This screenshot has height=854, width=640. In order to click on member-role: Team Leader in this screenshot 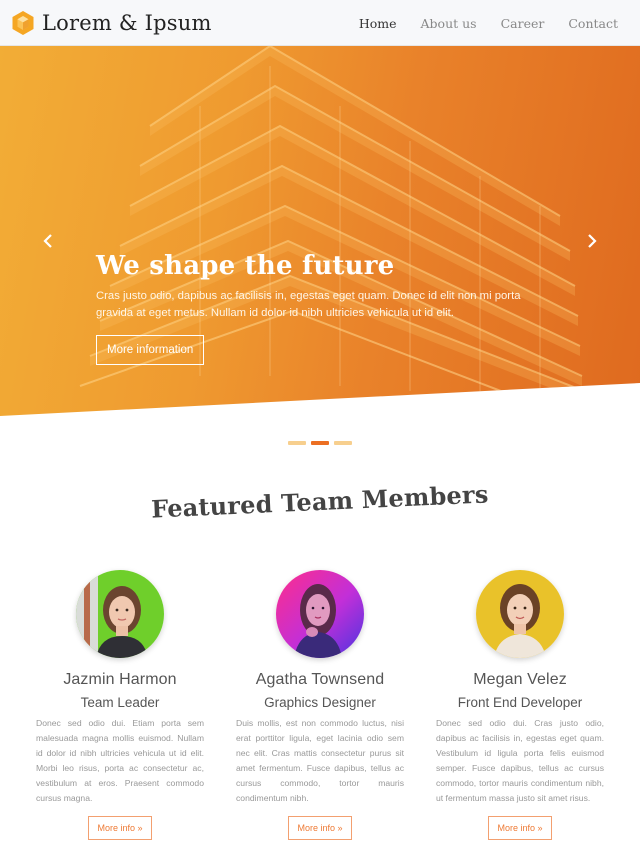, I will do `click(120, 702)`.